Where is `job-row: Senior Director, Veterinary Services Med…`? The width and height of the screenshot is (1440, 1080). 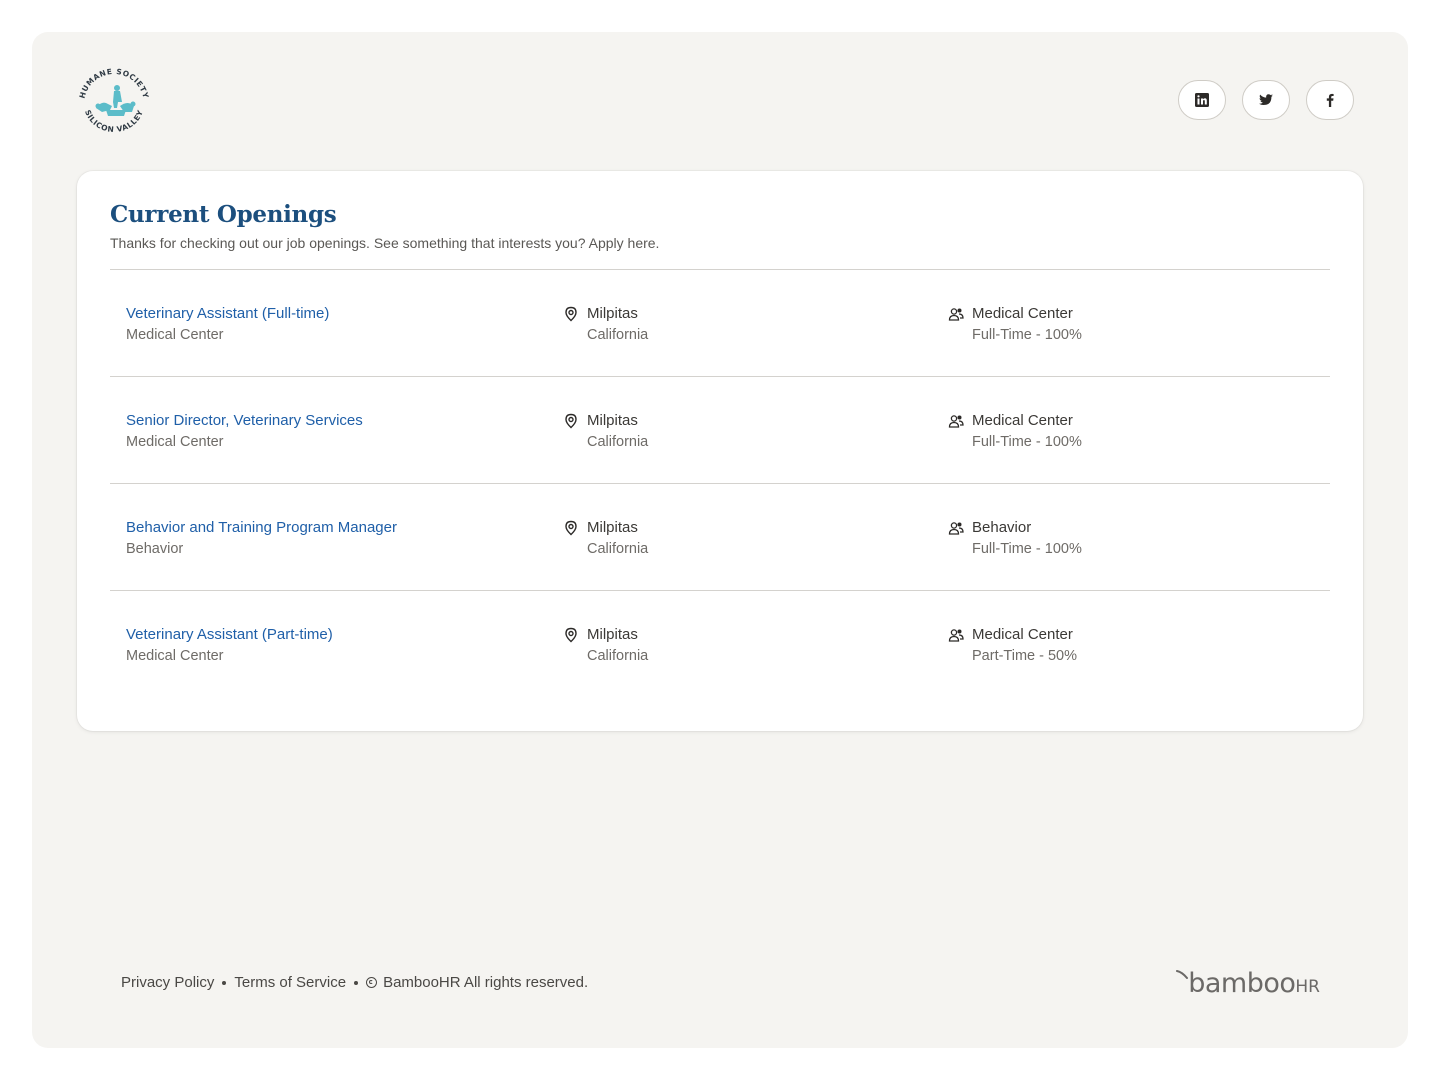 job-row: Senior Director, Veterinary Services Med… is located at coordinates (720, 429).